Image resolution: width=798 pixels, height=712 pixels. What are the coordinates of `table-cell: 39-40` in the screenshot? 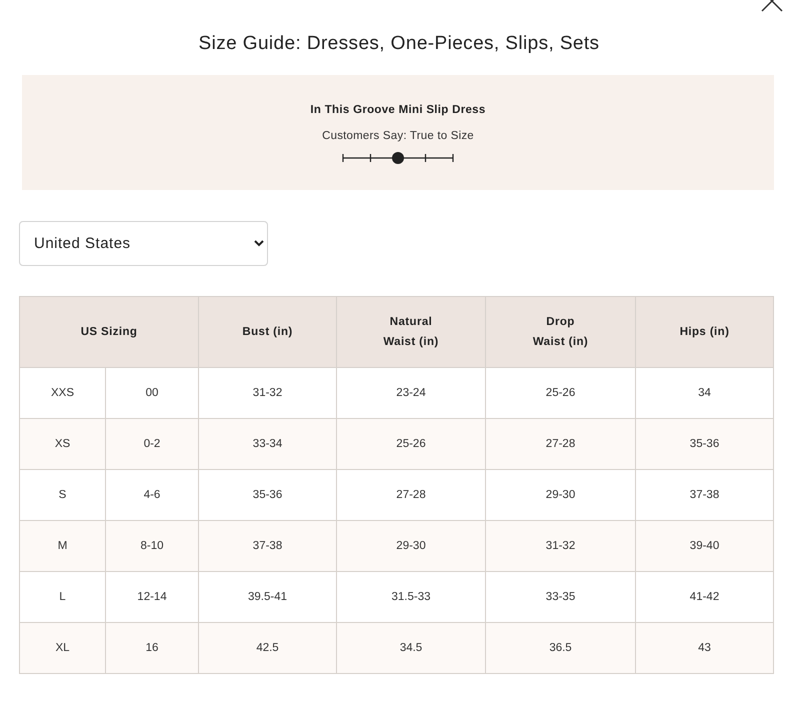 It's located at (705, 546).